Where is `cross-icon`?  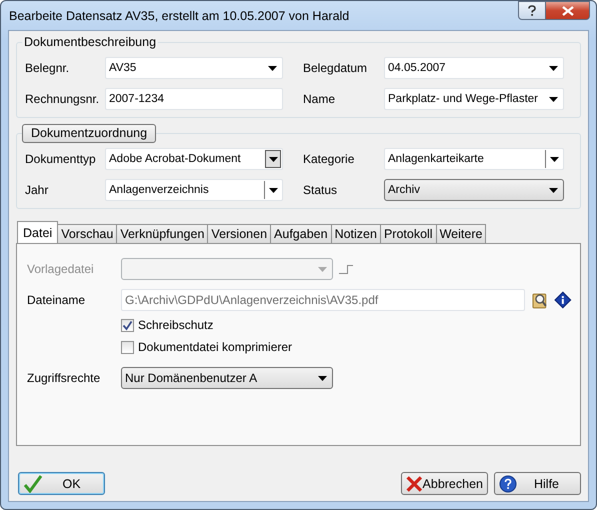 cross-icon is located at coordinates (414, 483).